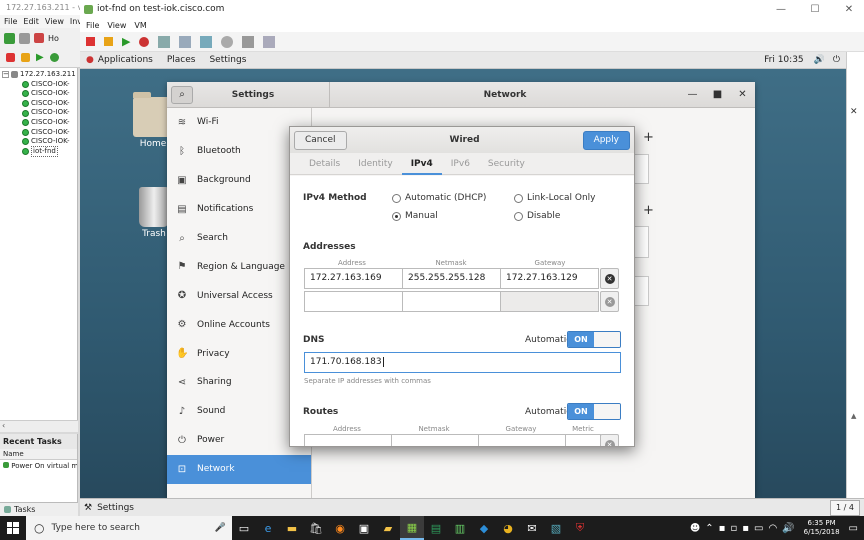  Describe the element at coordinates (853, 528) in the screenshot. I see `action-center-icon: ▭` at that location.